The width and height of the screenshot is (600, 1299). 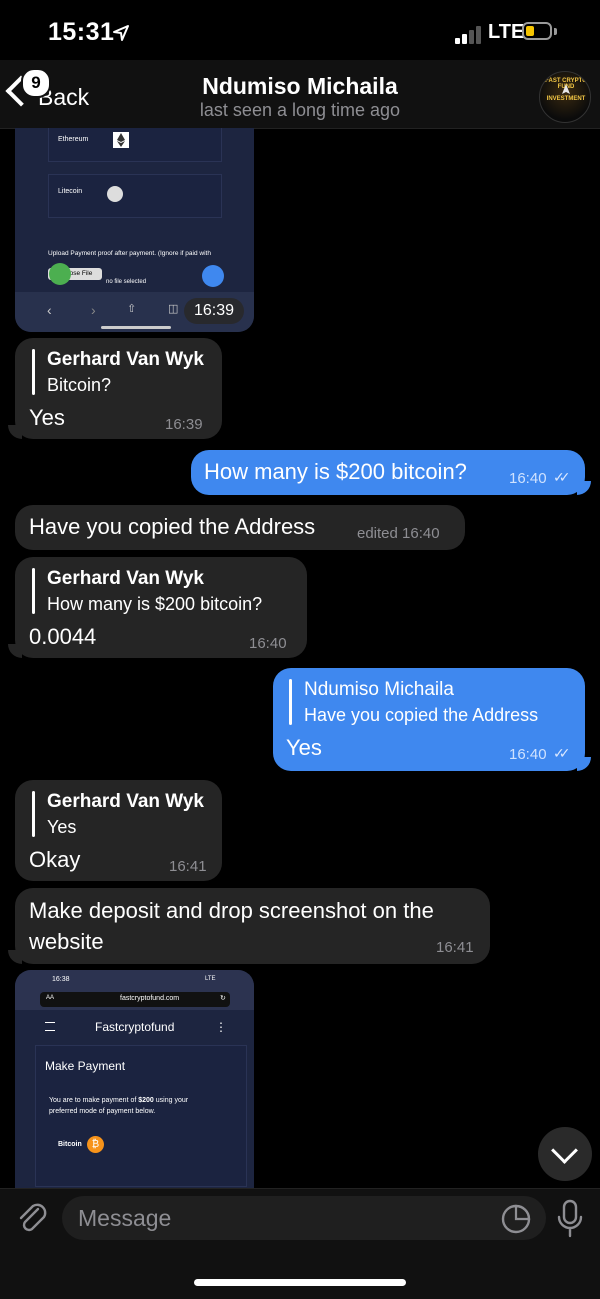 What do you see at coordinates (70, 191) in the screenshot?
I see `coin-label: Litecoin` at bounding box center [70, 191].